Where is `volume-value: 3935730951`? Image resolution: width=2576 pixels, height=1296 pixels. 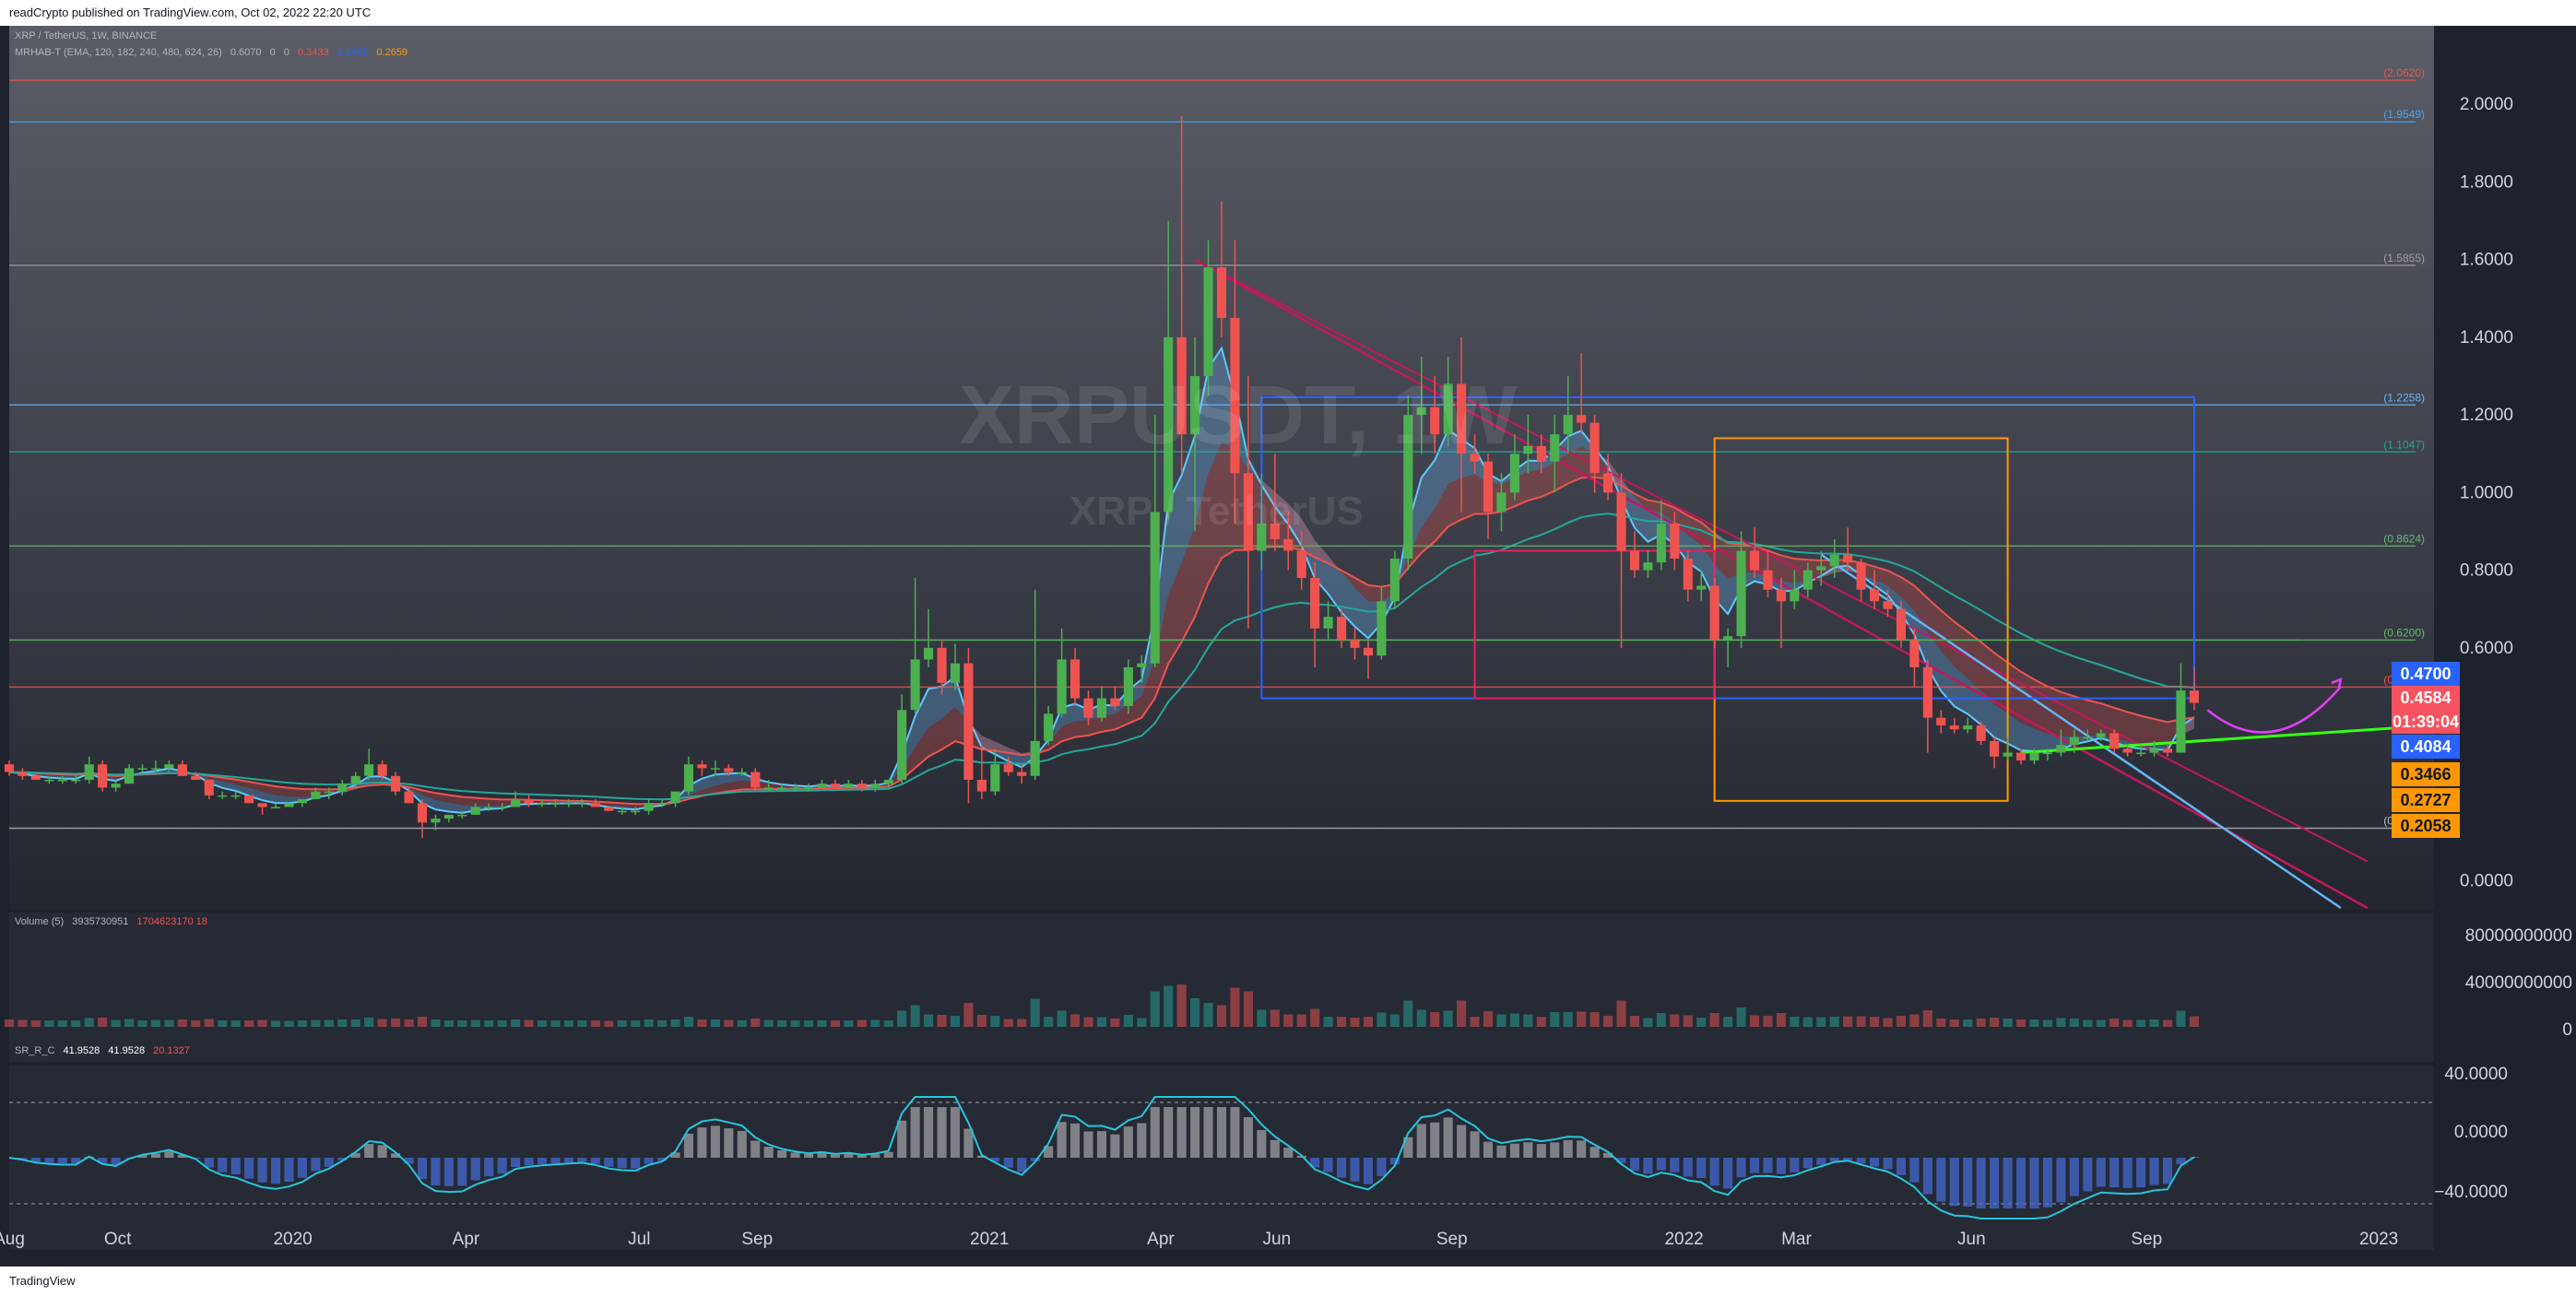 volume-value: 3935730951 is located at coordinates (100, 921).